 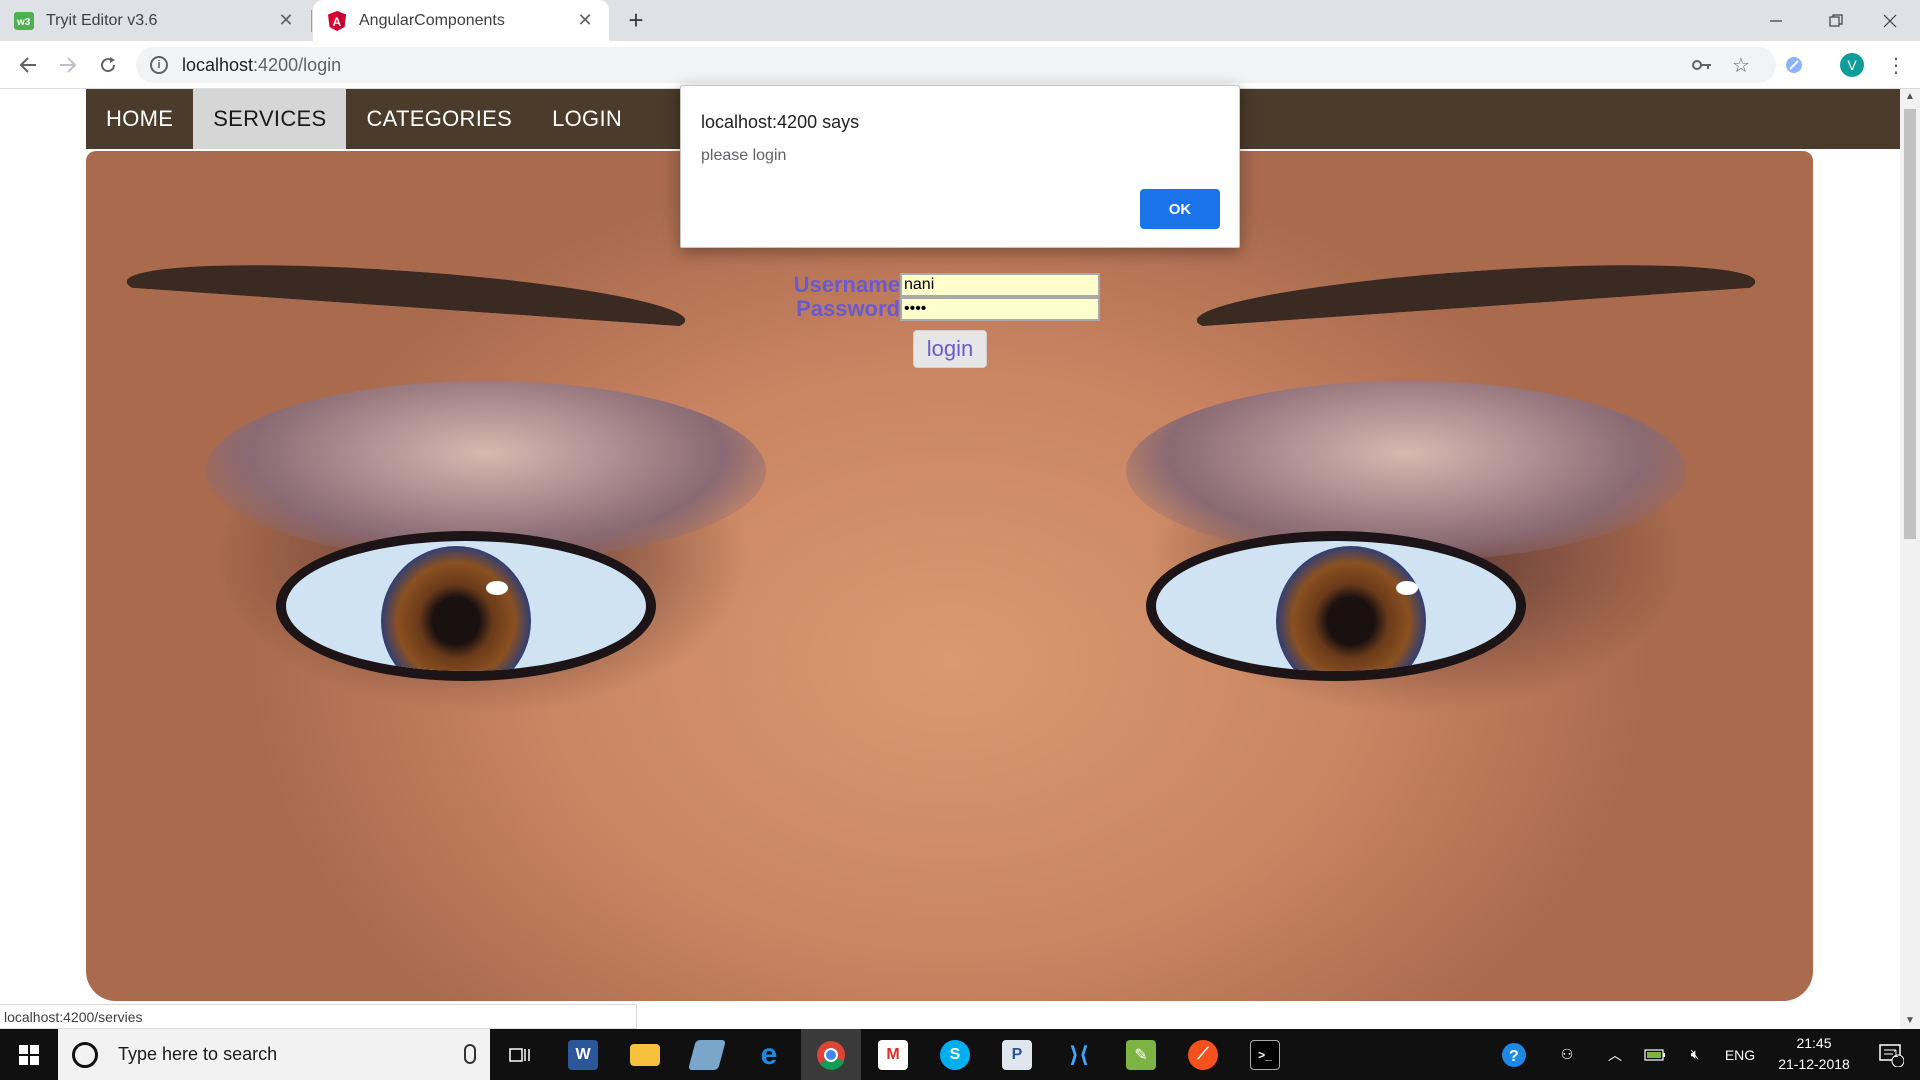 What do you see at coordinates (848, 308) in the screenshot?
I see `password-label: Password` at bounding box center [848, 308].